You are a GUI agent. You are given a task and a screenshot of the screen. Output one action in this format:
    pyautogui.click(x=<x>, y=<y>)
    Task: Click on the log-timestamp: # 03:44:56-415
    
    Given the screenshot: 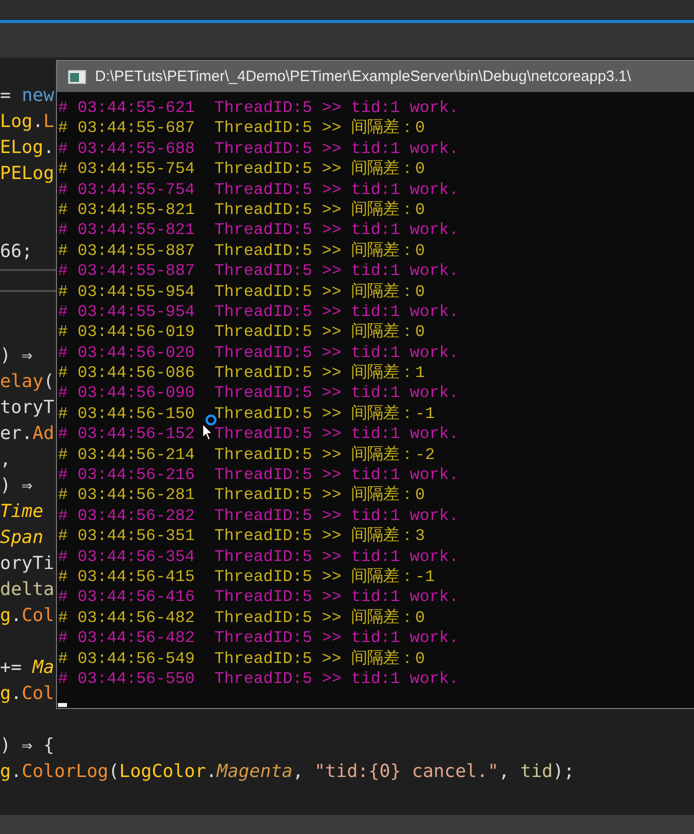 What is the action you would take?
    pyautogui.click(x=126, y=577)
    